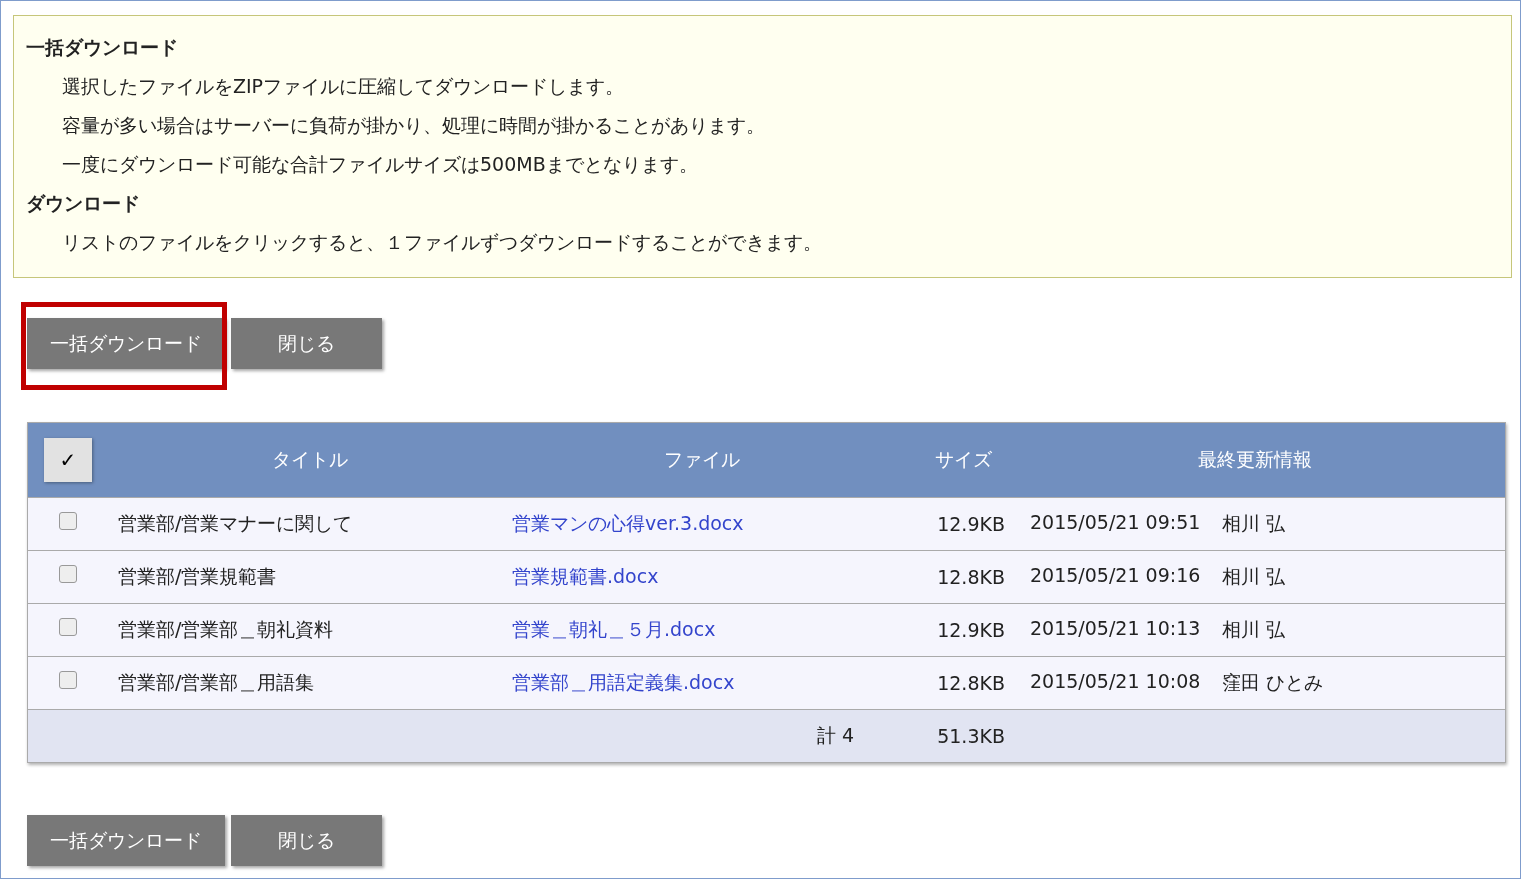  What do you see at coordinates (226, 629) in the screenshot?
I see `title-cell: 営業部/営業部＿朝礼資料` at bounding box center [226, 629].